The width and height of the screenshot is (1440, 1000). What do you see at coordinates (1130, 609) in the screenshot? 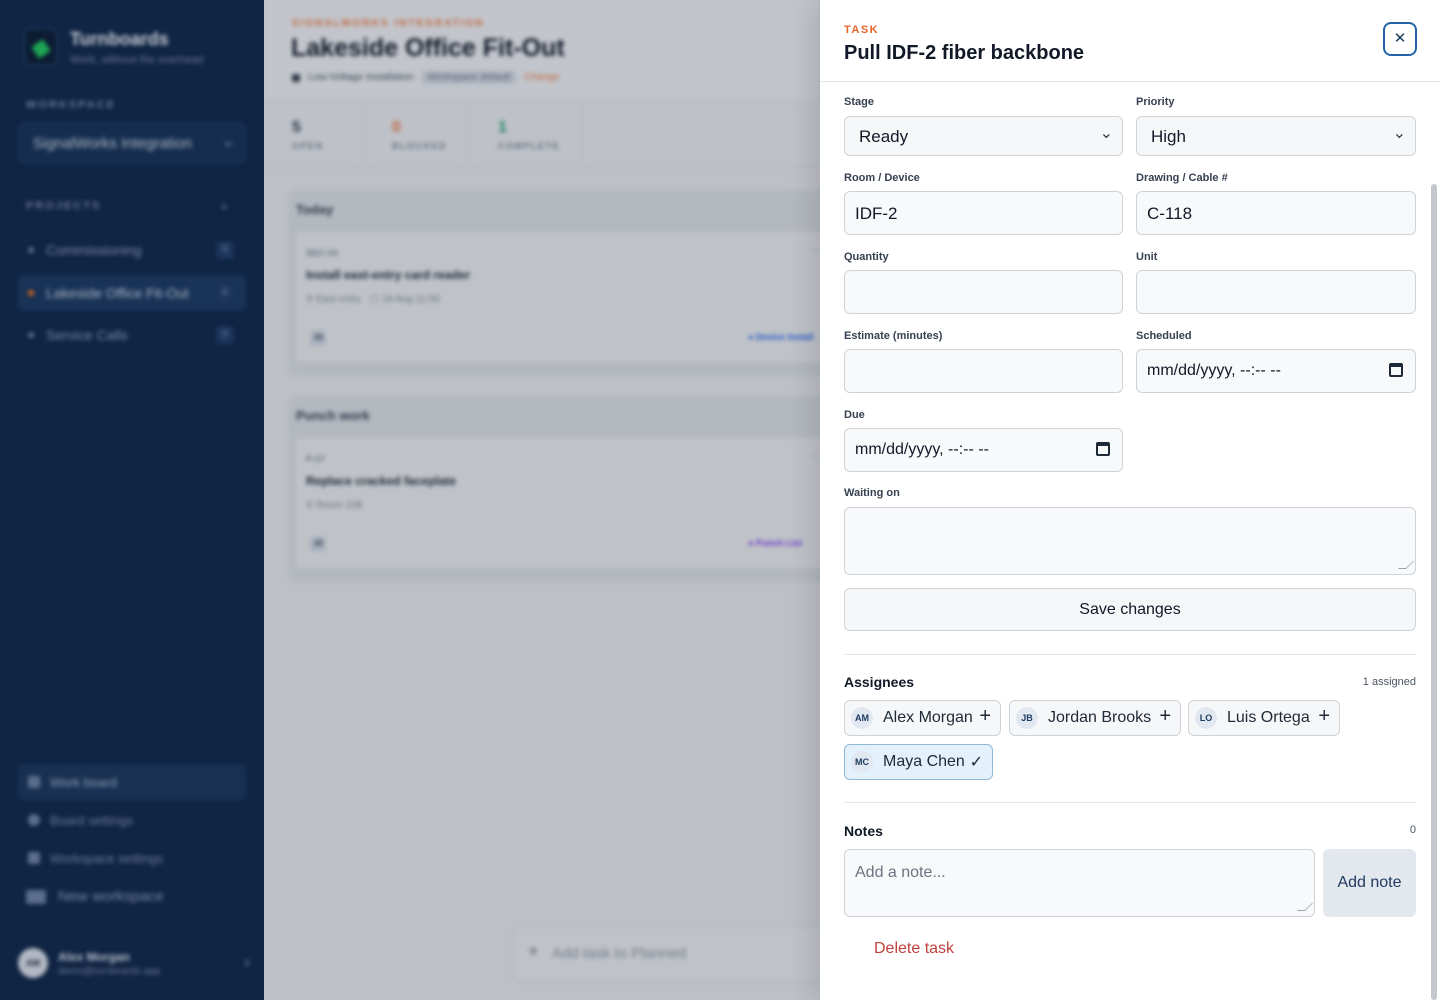
I see `save-button: Save changes` at bounding box center [1130, 609].